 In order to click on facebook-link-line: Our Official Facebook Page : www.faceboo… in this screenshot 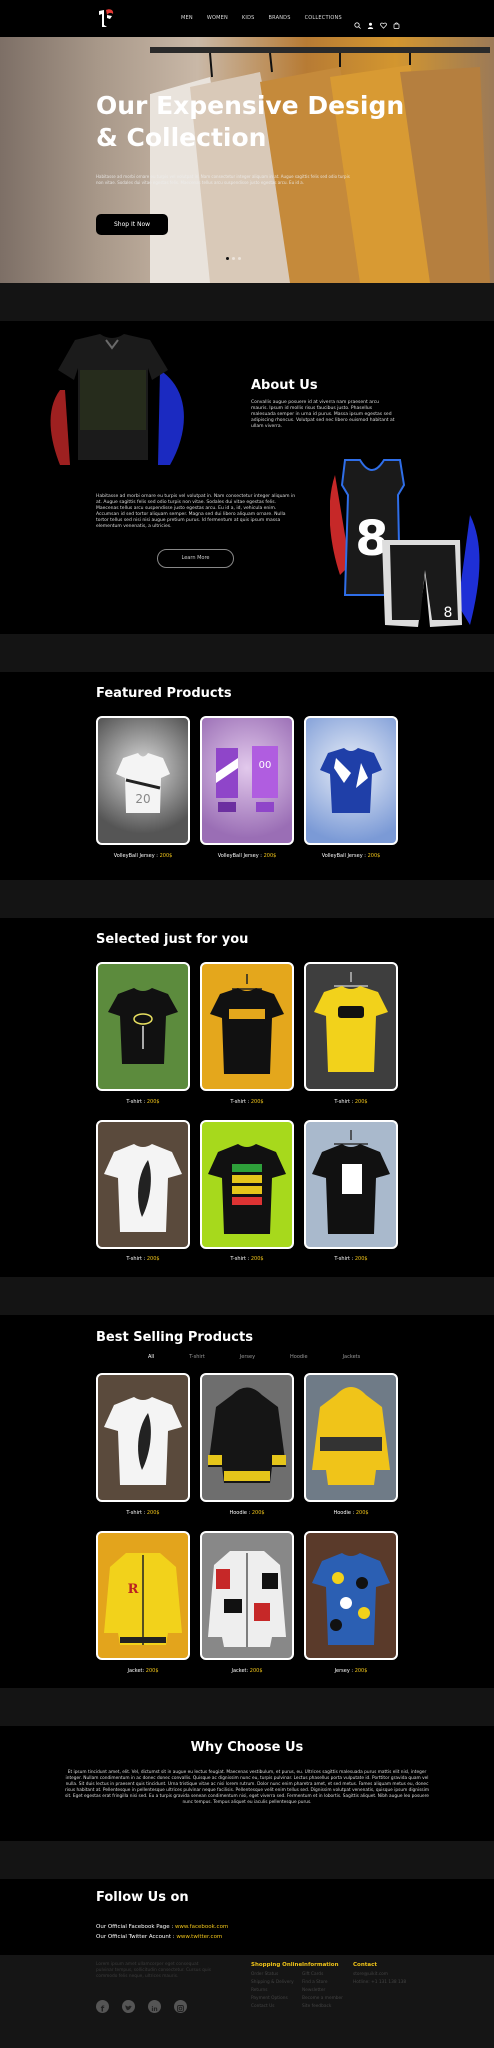, I will do `click(162, 1927)`.